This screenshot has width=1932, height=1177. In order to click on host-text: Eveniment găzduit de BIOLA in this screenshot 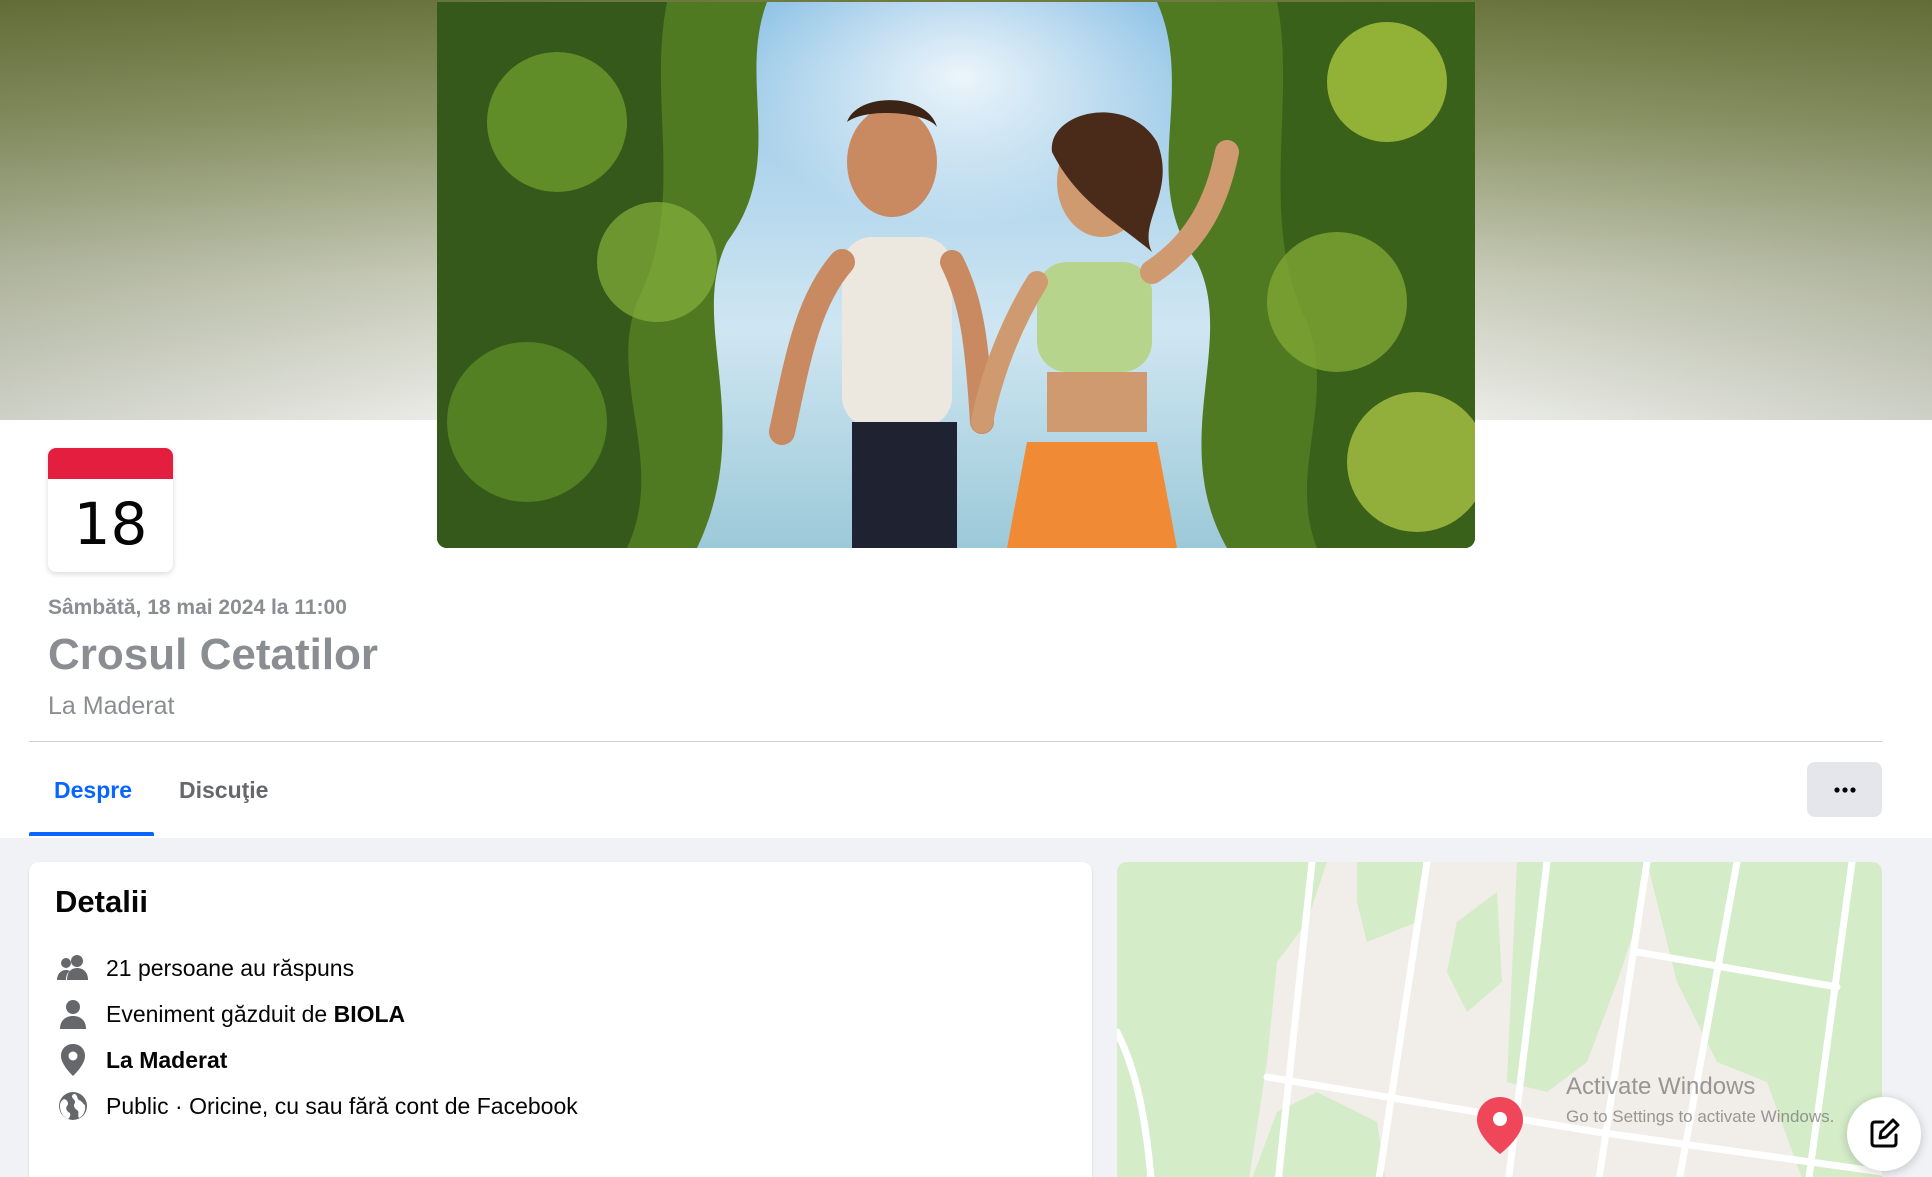, I will do `click(255, 1014)`.